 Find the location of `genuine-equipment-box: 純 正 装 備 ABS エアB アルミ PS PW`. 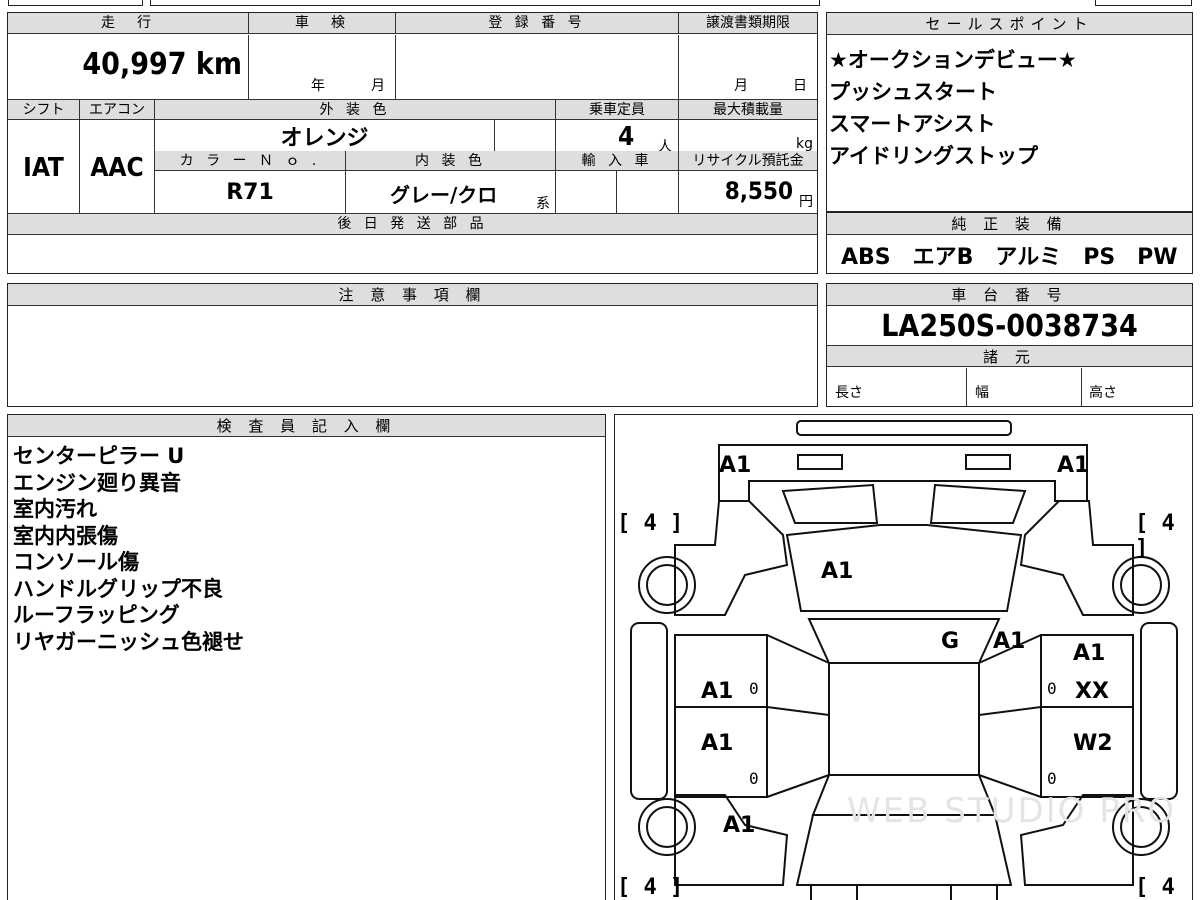

genuine-equipment-box: 純 正 装 備 ABS エアB アルミ PS PW is located at coordinates (1009, 243).